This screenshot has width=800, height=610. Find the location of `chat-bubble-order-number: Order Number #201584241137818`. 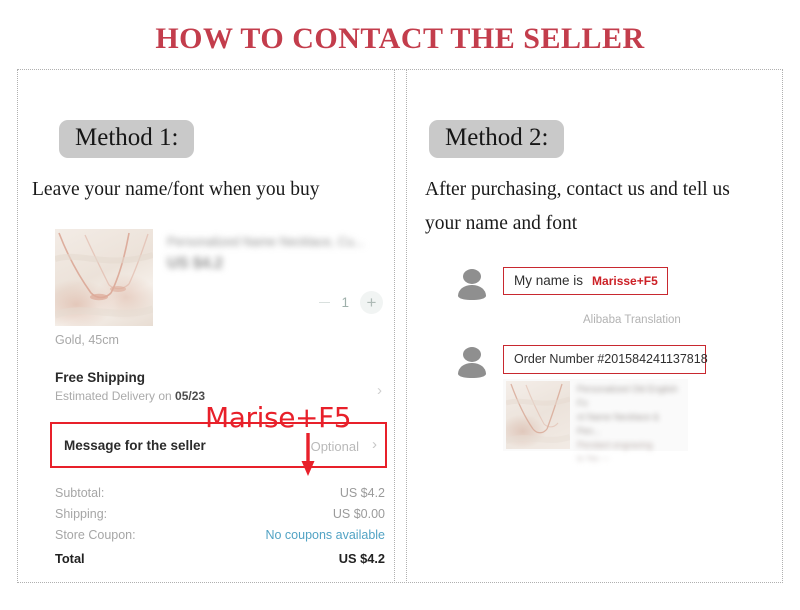

chat-bubble-order-number: Order Number #201584241137818 is located at coordinates (605, 359).